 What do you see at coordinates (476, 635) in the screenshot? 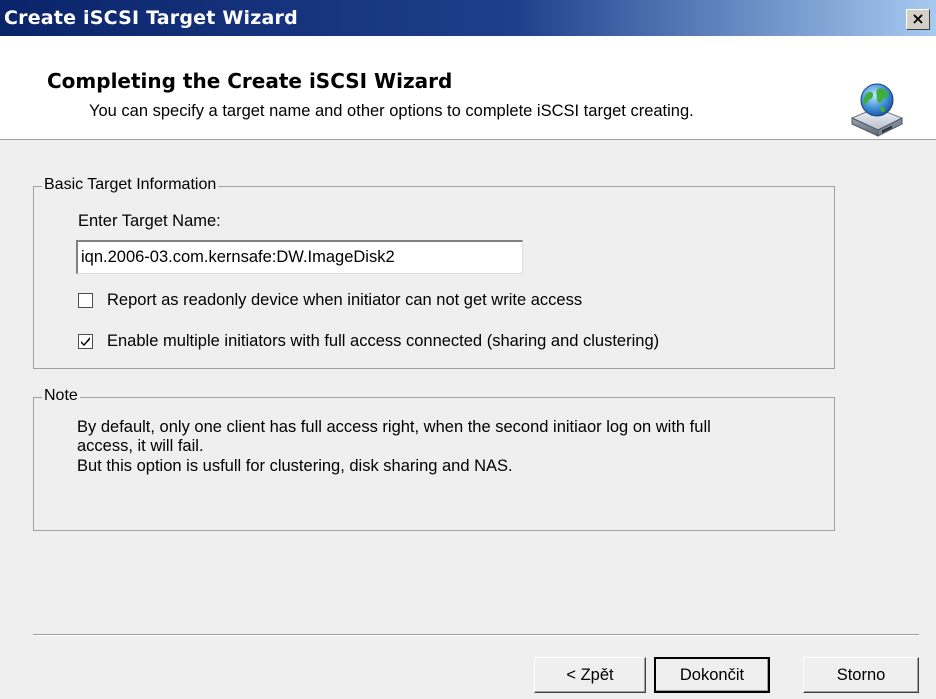
I see `footer-separator` at bounding box center [476, 635].